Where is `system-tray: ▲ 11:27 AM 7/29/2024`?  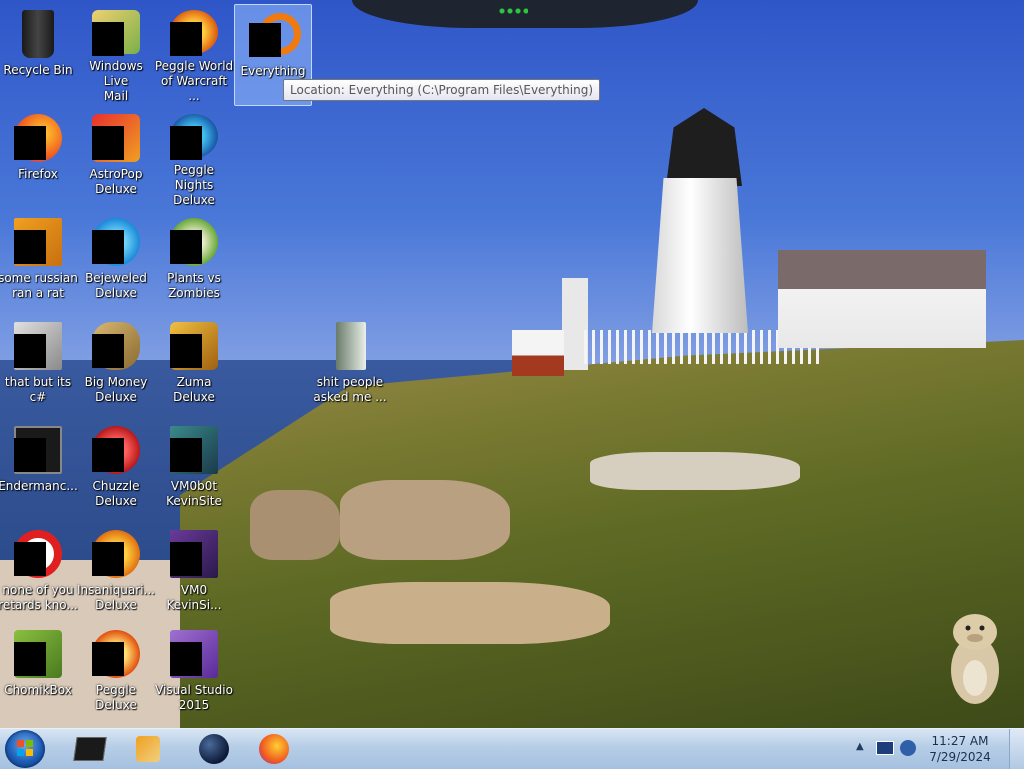 system-tray: ▲ 11:27 AM 7/29/2024 is located at coordinates (939, 749).